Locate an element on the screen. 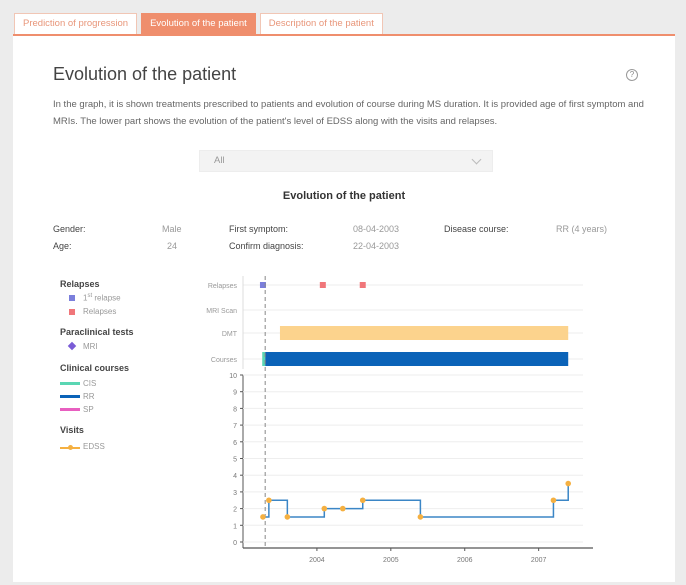 The width and height of the screenshot is (686, 585). first-symptom-value: 08-04-2003 is located at coordinates (376, 229).